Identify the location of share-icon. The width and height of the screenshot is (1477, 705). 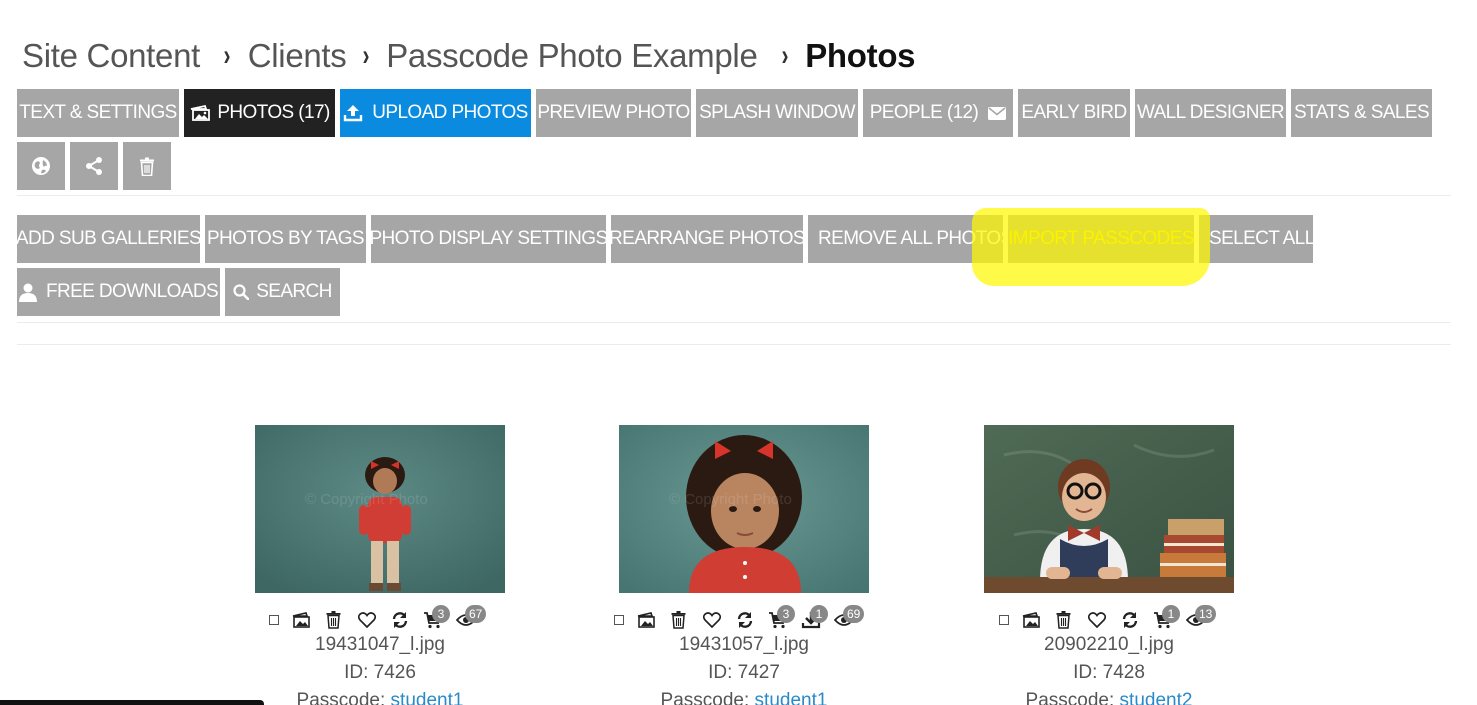
(94, 166).